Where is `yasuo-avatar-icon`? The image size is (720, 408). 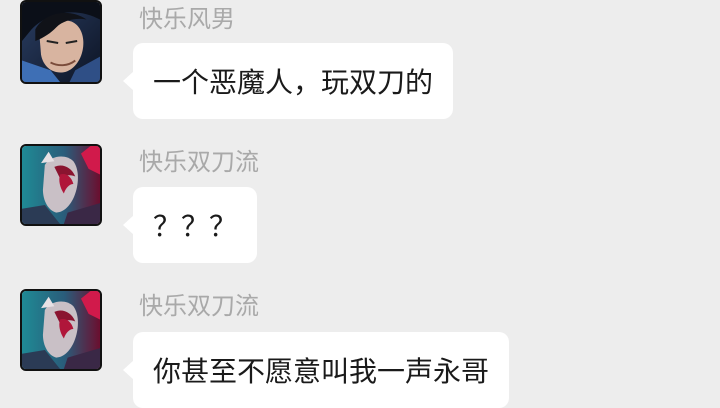
yasuo-avatar-icon is located at coordinates (61, 42).